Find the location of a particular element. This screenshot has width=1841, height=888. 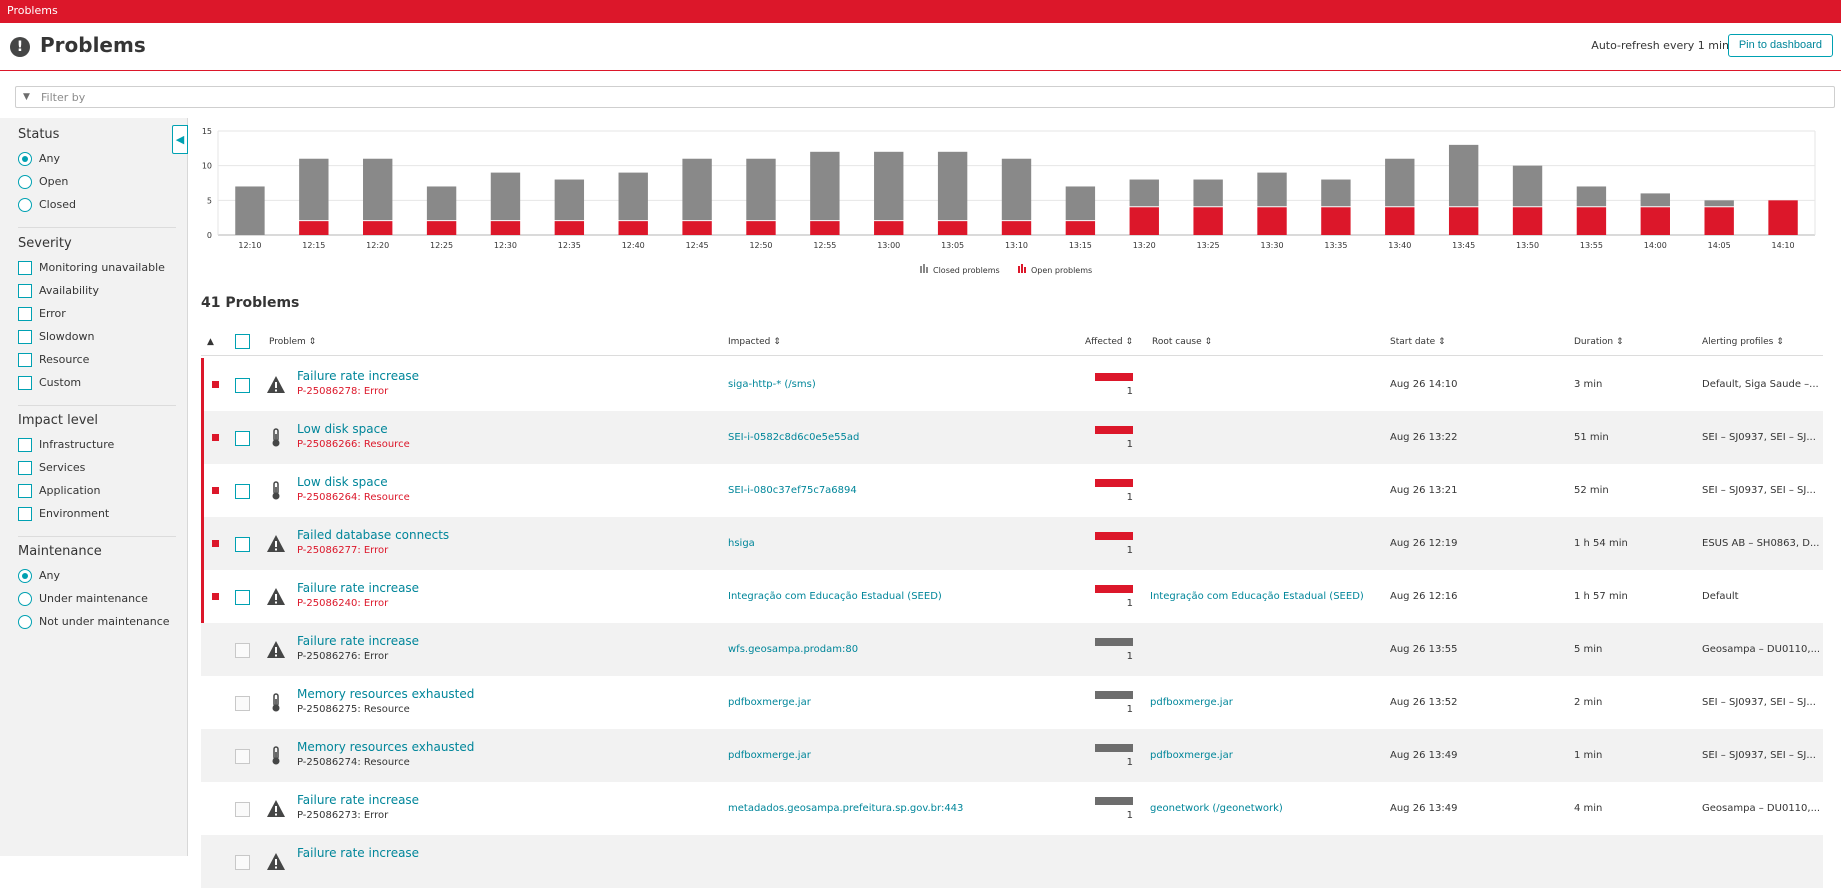

status-any-radio: Any is located at coordinates (39, 160).